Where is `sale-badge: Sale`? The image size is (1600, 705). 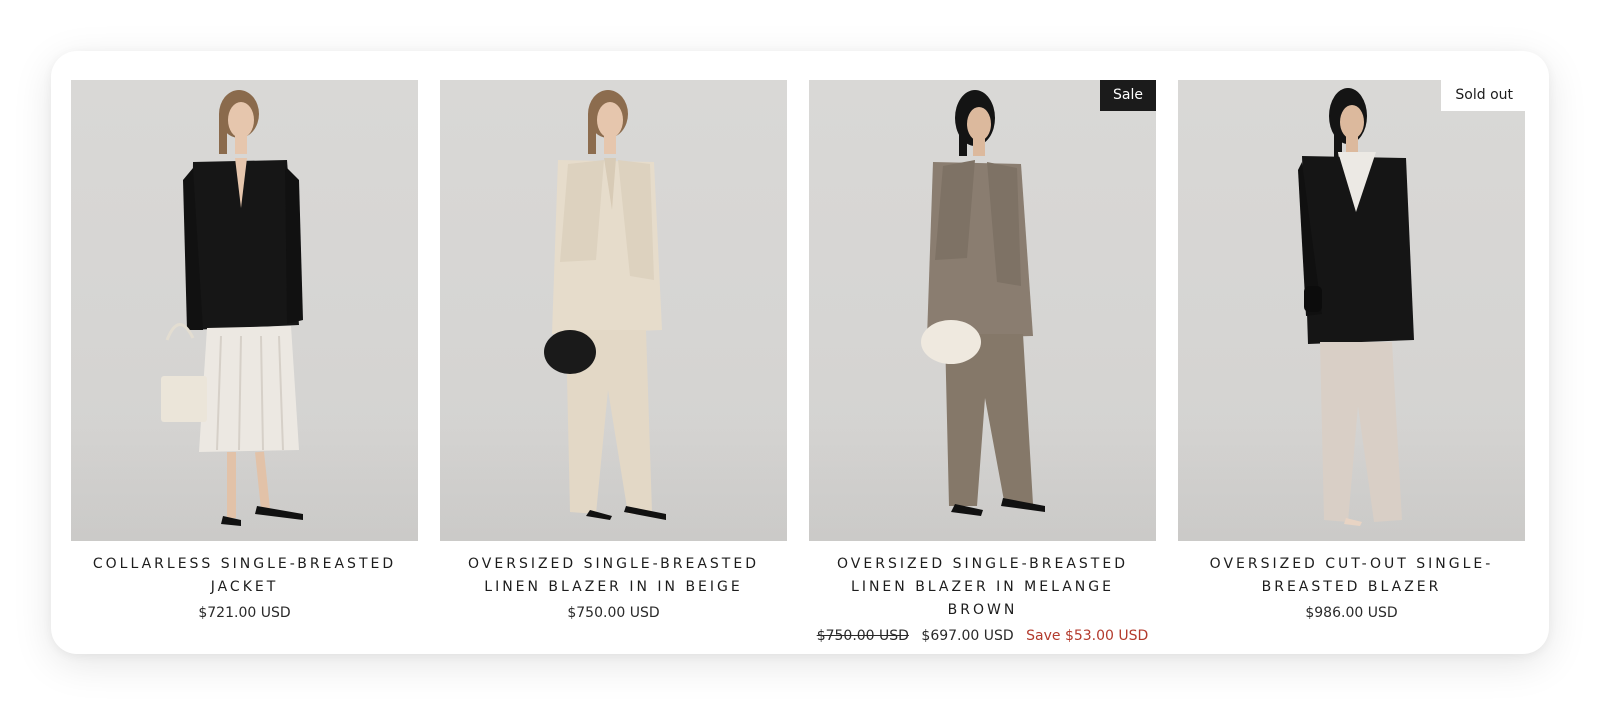 sale-badge: Sale is located at coordinates (1128, 95).